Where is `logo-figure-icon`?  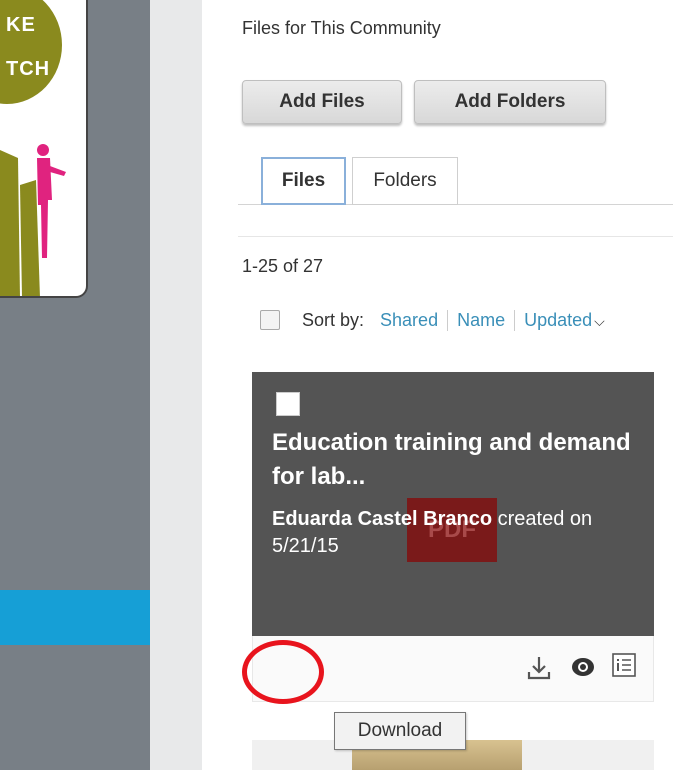 logo-figure-icon is located at coordinates (33, 220).